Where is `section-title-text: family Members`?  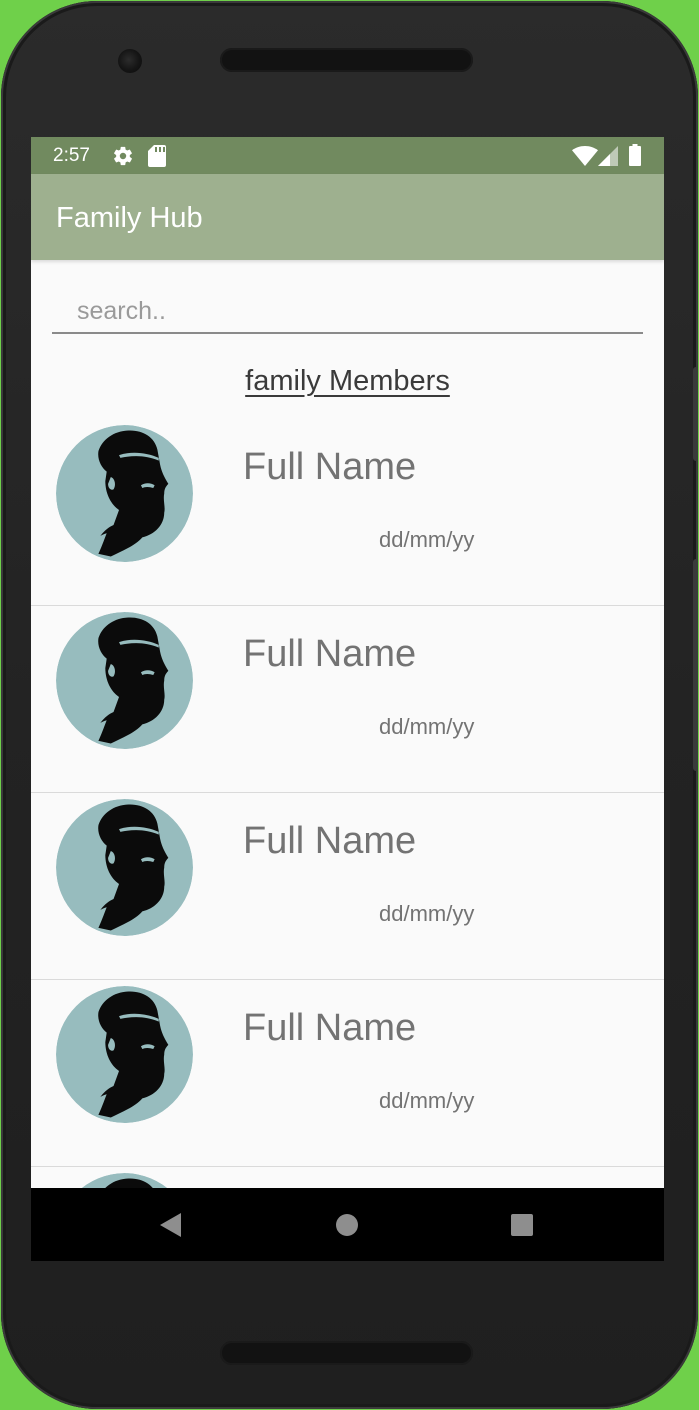
section-title-text: family Members is located at coordinates (347, 381).